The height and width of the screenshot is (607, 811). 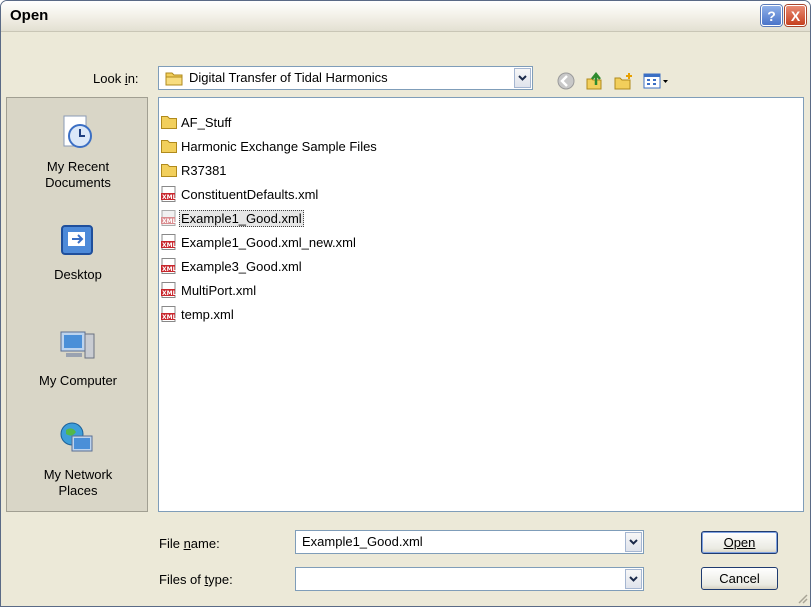 What do you see at coordinates (78, 182) in the screenshot?
I see `place-label-line2: Documents` at bounding box center [78, 182].